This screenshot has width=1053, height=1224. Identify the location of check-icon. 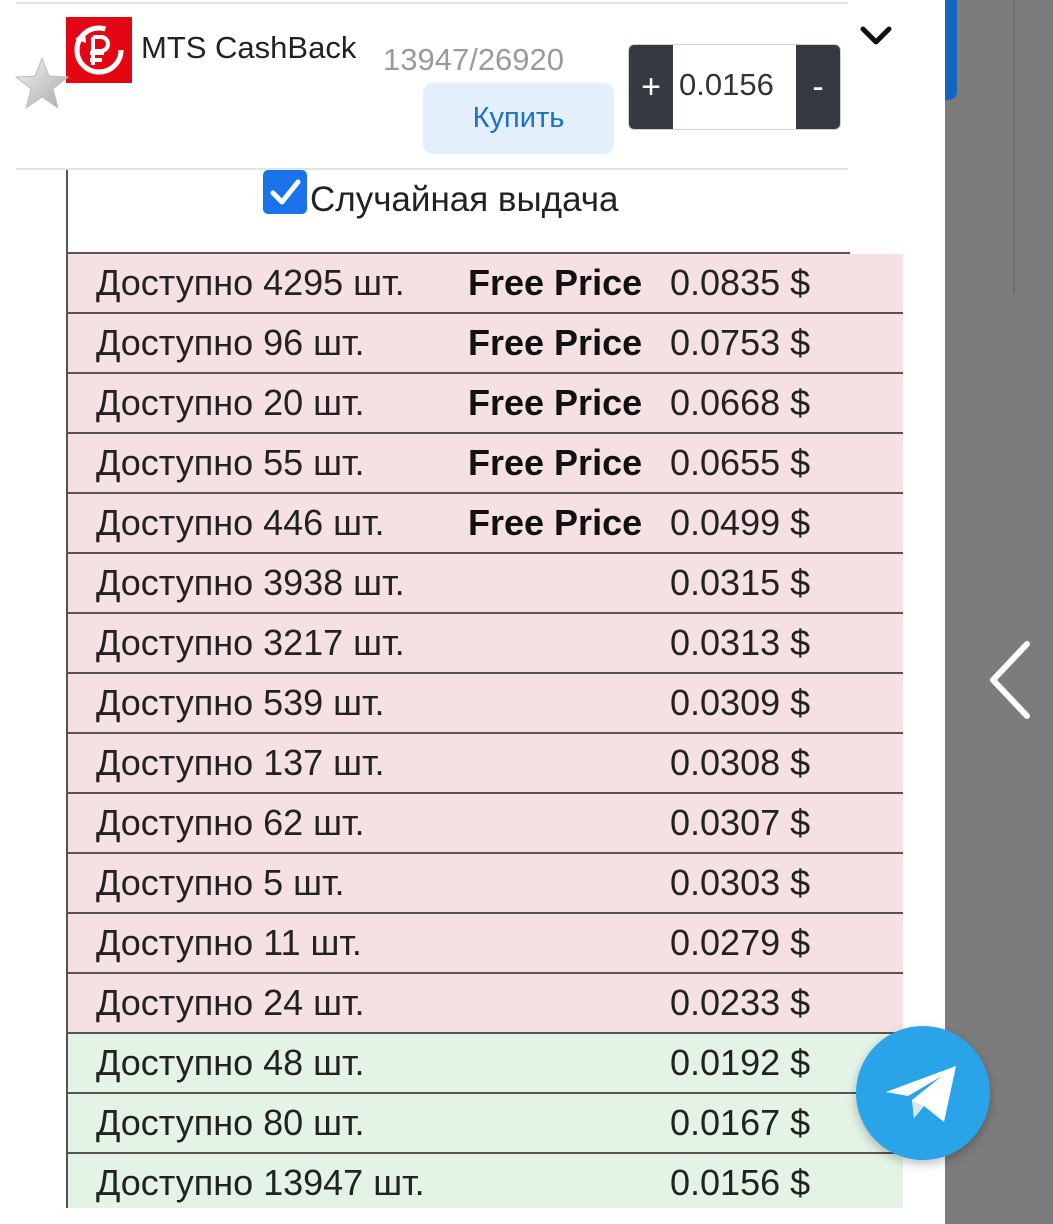
(285, 192).